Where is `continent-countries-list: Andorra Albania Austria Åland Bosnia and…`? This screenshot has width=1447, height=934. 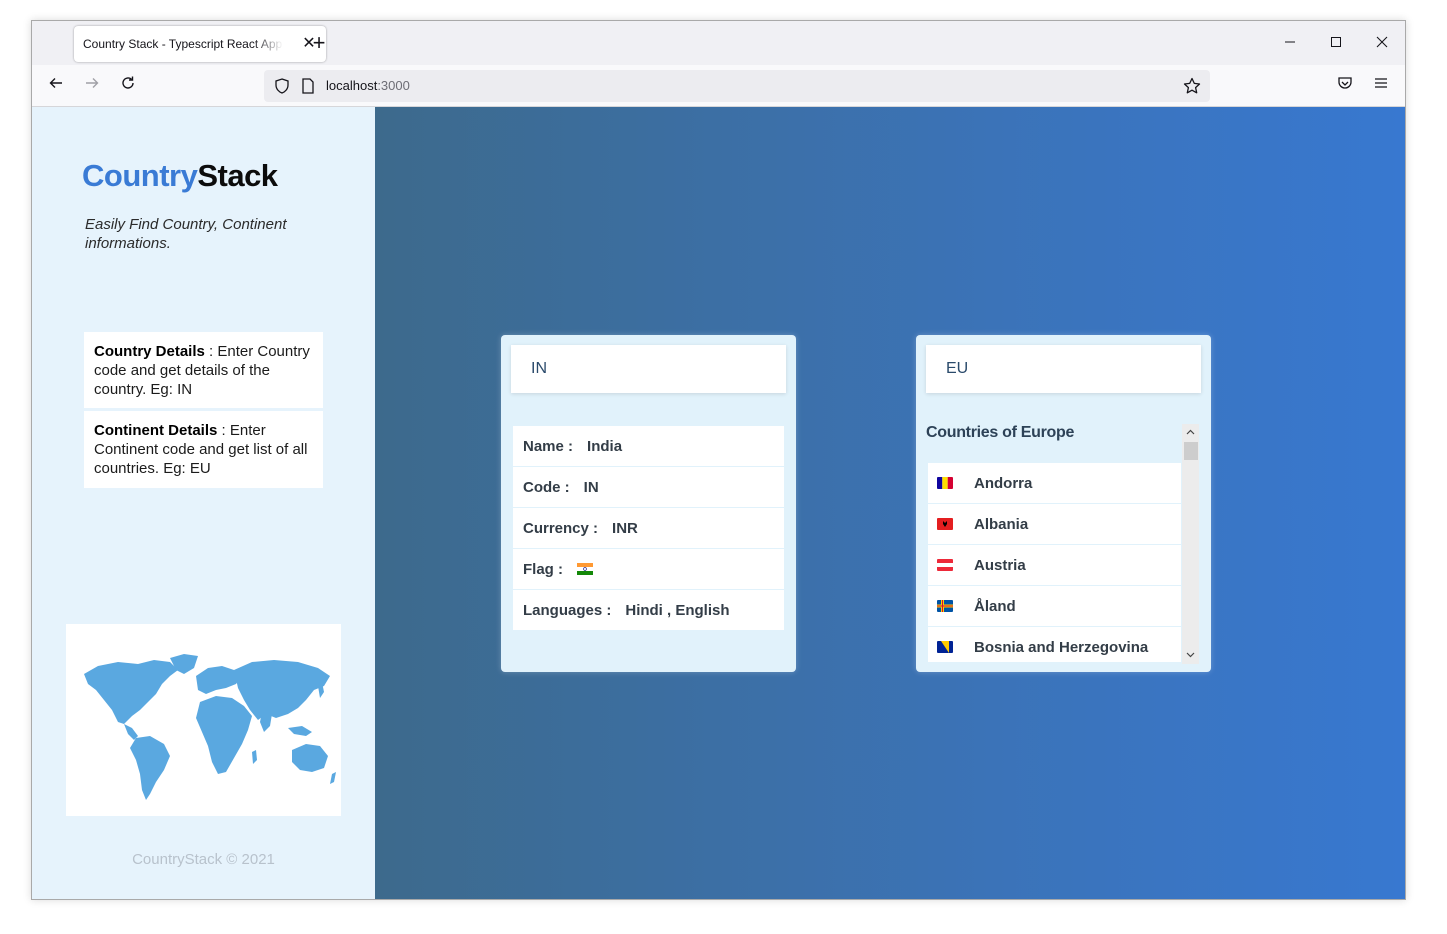
continent-countries-list: Andorra Albania Austria Åland Bosnia and… is located at coordinates (1054, 562).